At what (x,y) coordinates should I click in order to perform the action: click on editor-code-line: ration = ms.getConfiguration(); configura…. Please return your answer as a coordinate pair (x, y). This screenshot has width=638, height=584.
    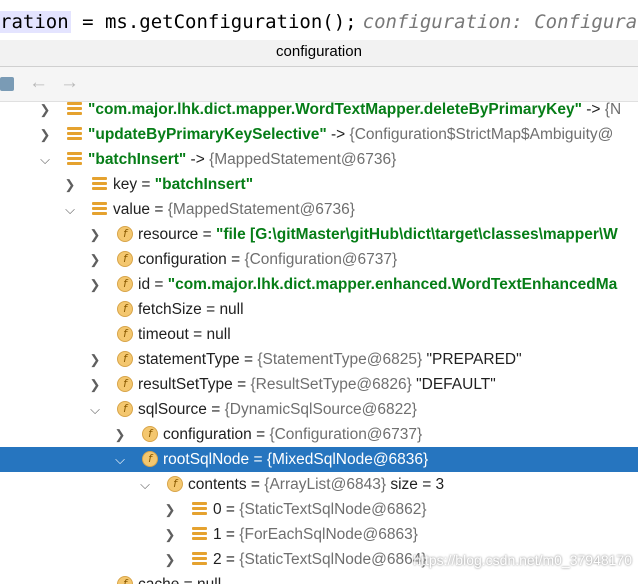
    Looking at the image, I should click on (319, 22).